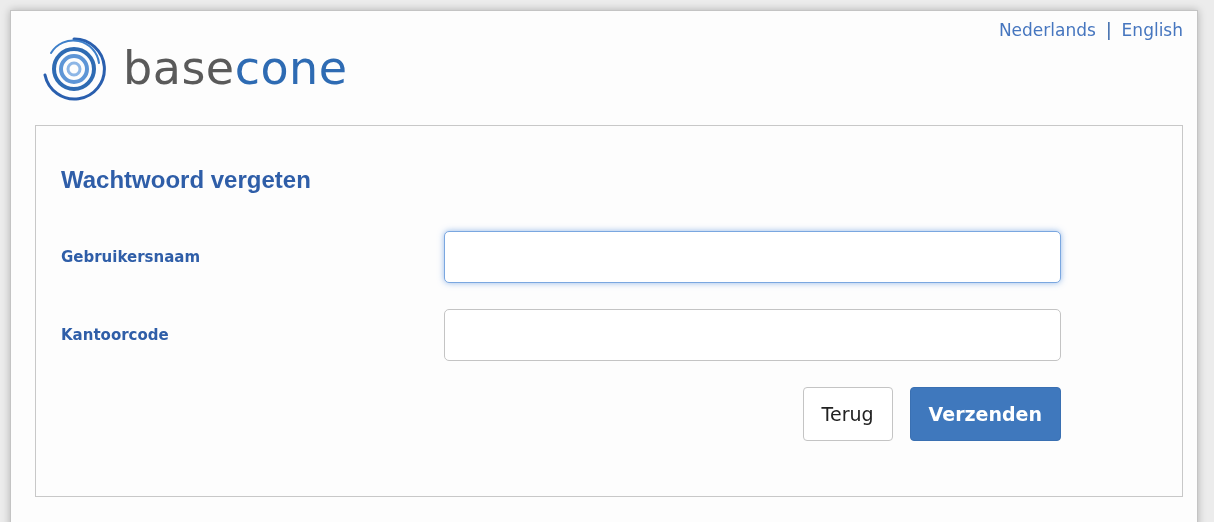 This screenshot has width=1214, height=522. What do you see at coordinates (847, 414) in the screenshot?
I see `back-button: Terug` at bounding box center [847, 414].